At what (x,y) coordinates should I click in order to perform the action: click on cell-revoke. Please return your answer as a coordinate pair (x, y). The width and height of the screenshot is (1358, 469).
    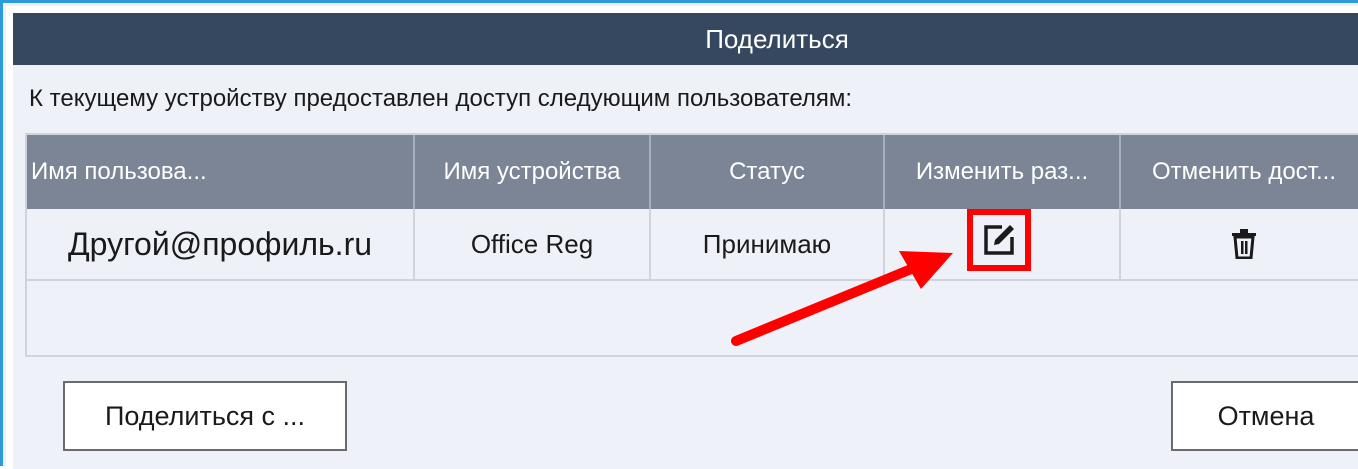
    Looking at the image, I should click on (1239, 244).